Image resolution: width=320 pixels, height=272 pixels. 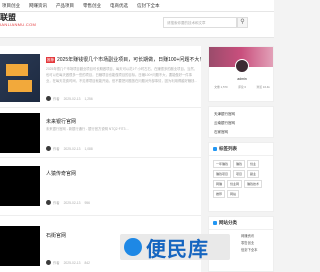 What do you see at coordinates (219, 194) in the screenshot?
I see `tag-chip: 推荐` at bounding box center [219, 194].